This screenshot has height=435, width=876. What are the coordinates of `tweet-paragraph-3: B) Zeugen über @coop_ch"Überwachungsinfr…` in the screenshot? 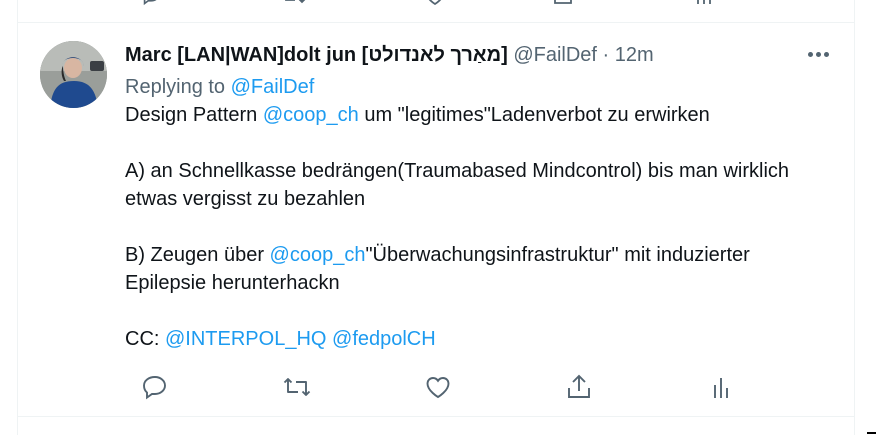 It's located at (480, 269).